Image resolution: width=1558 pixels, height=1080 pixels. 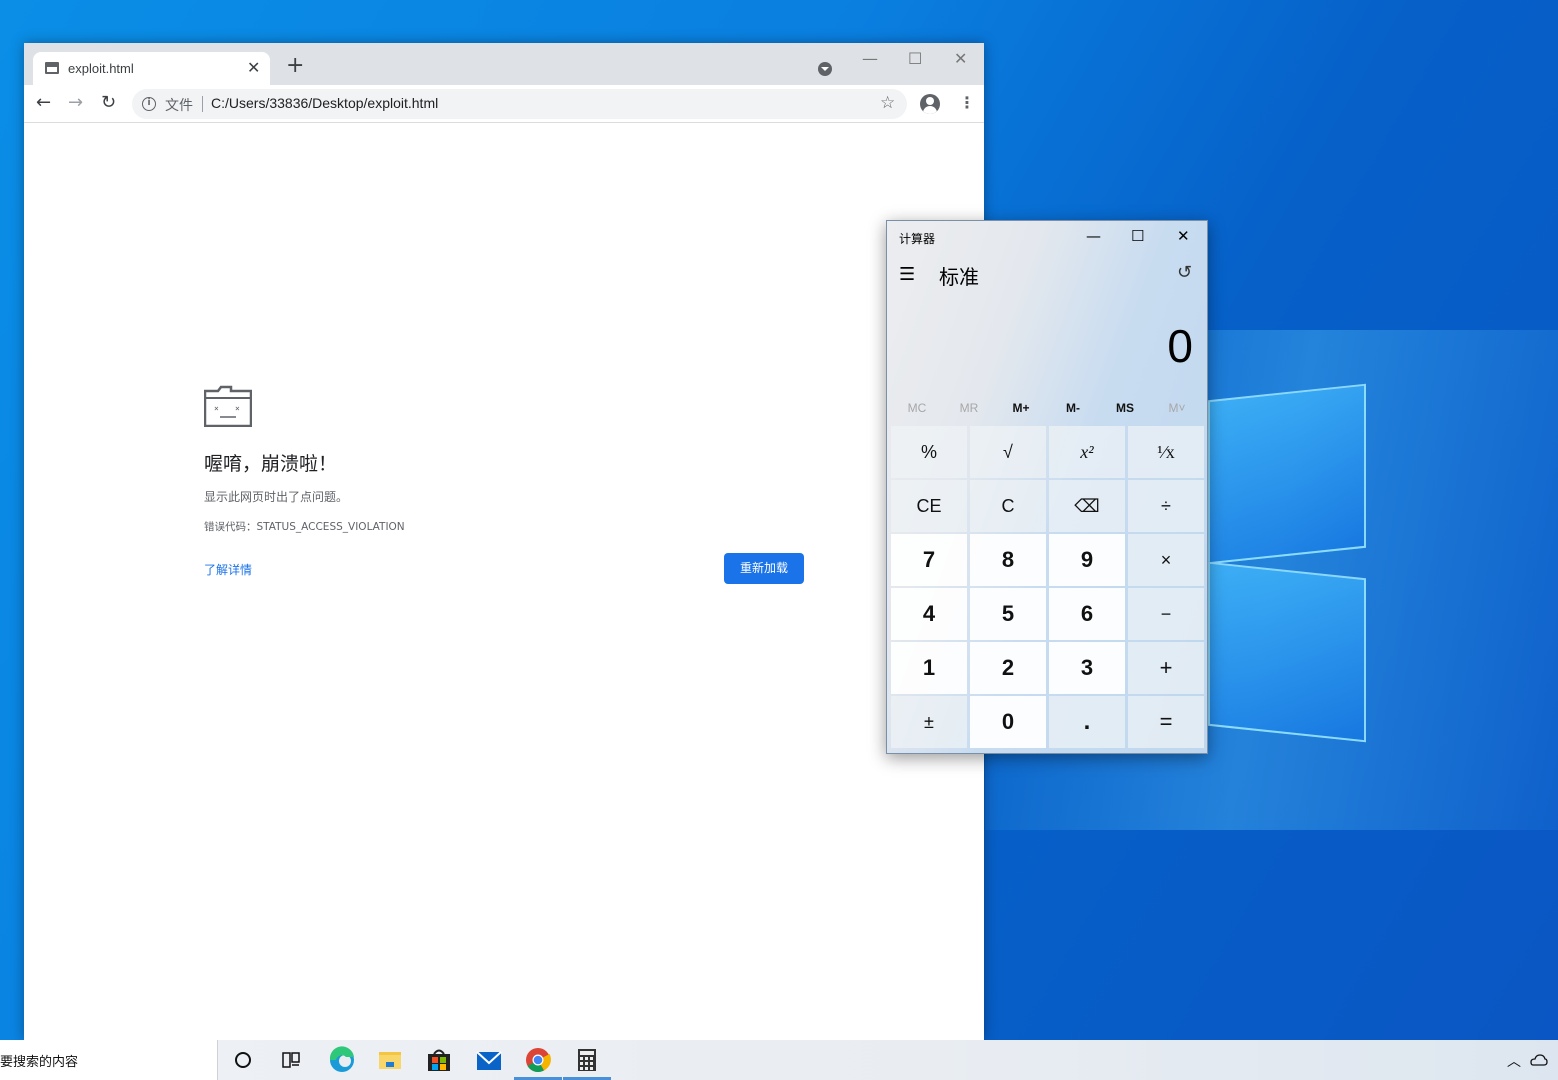 I want to click on percent-button: %, so click(x=929, y=452).